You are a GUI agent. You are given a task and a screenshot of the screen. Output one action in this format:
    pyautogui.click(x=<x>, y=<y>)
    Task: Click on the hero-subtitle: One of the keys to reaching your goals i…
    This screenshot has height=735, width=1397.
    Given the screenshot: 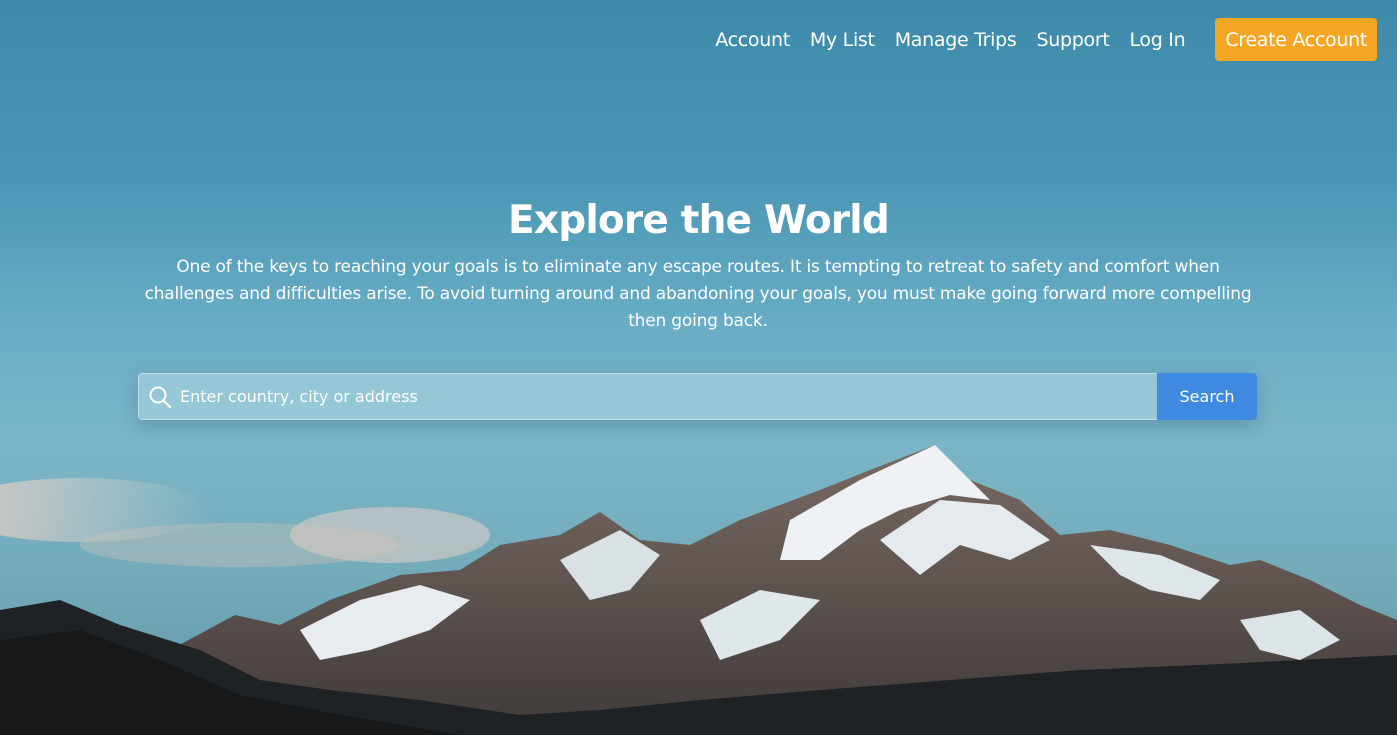 What is the action you would take?
    pyautogui.click(x=698, y=294)
    